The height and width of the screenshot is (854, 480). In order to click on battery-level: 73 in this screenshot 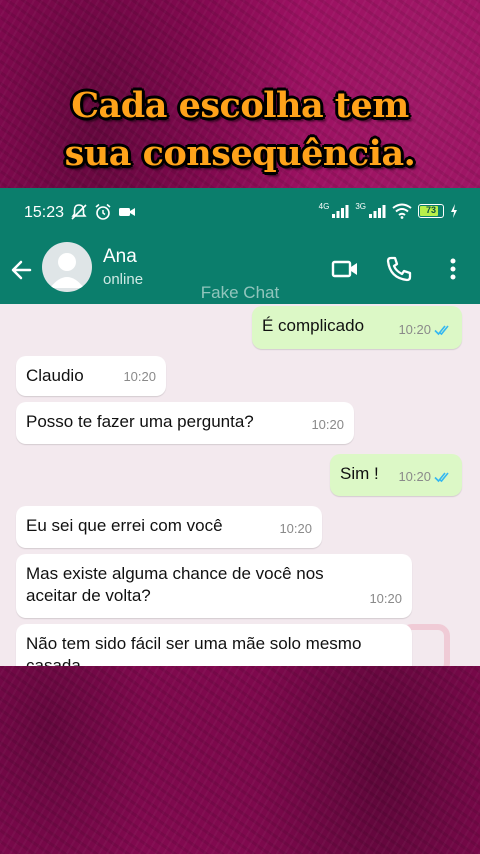, I will do `click(430, 210)`.